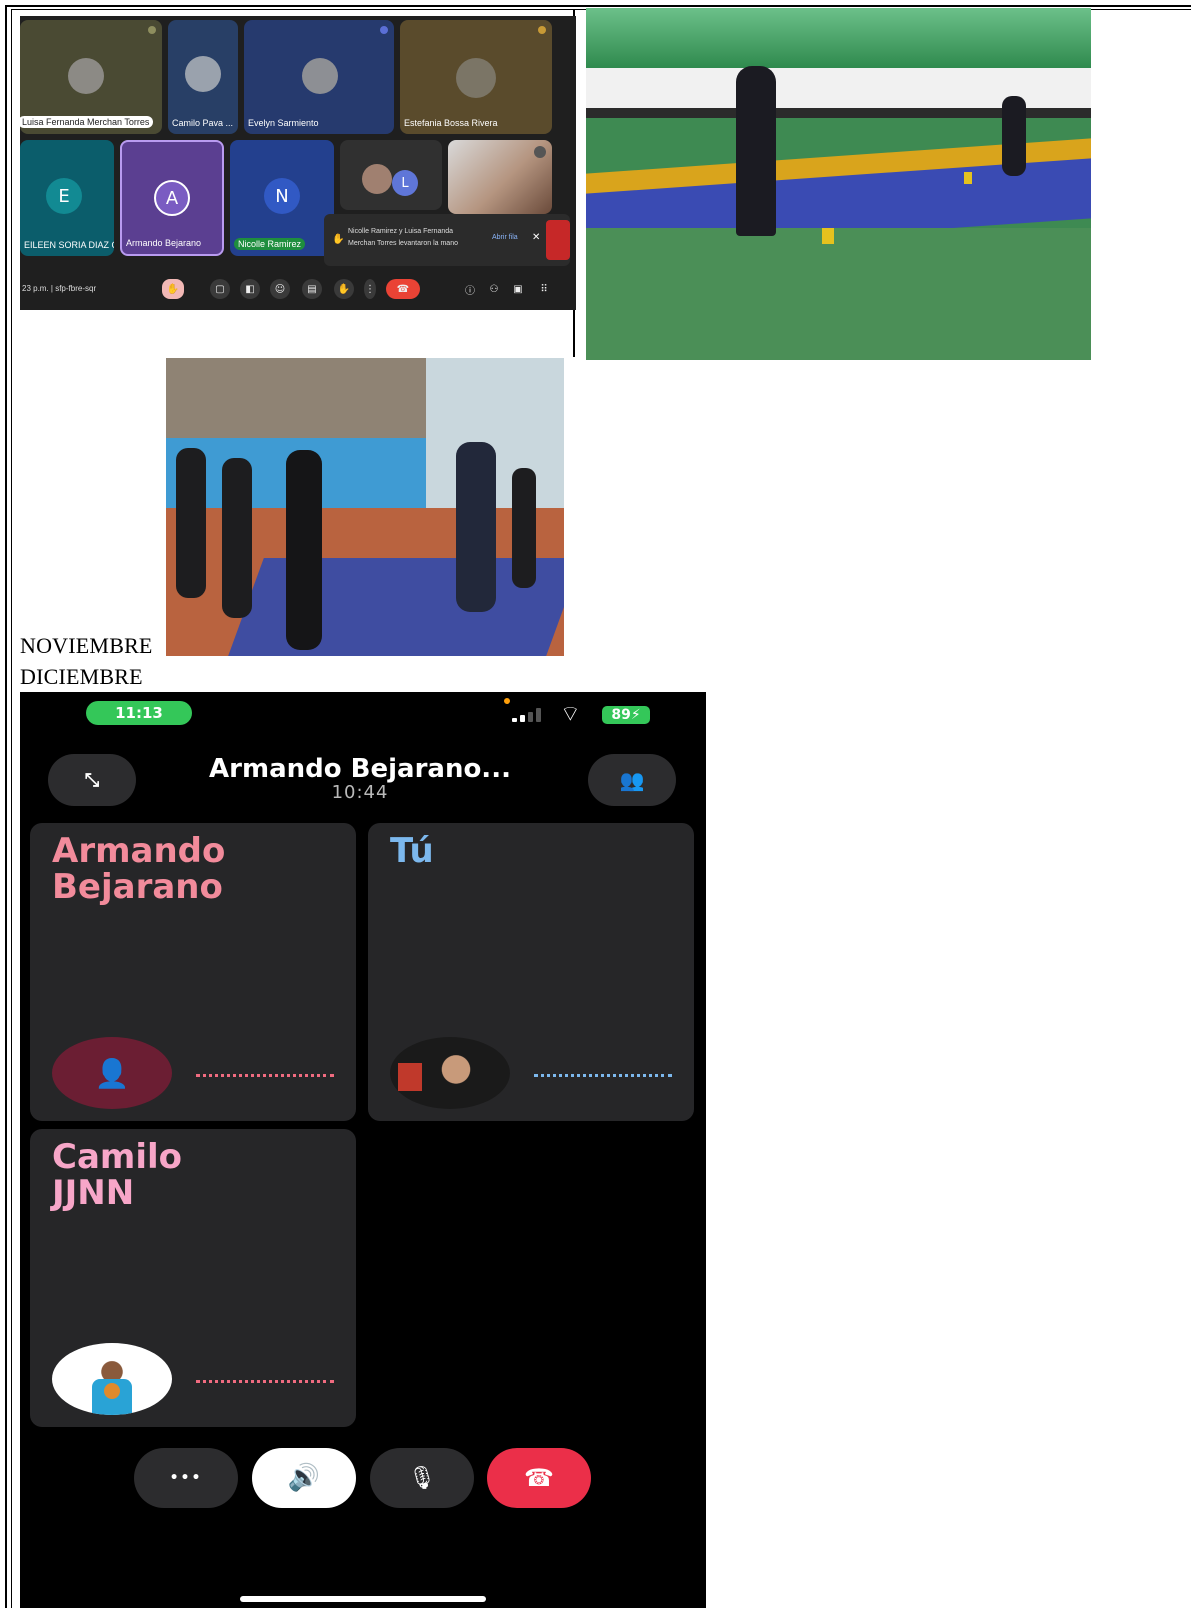 This screenshot has width=1191, height=1608. What do you see at coordinates (87, 122) in the screenshot?
I see `participant-name: Luisa Fernanda Merchan Torres` at bounding box center [87, 122].